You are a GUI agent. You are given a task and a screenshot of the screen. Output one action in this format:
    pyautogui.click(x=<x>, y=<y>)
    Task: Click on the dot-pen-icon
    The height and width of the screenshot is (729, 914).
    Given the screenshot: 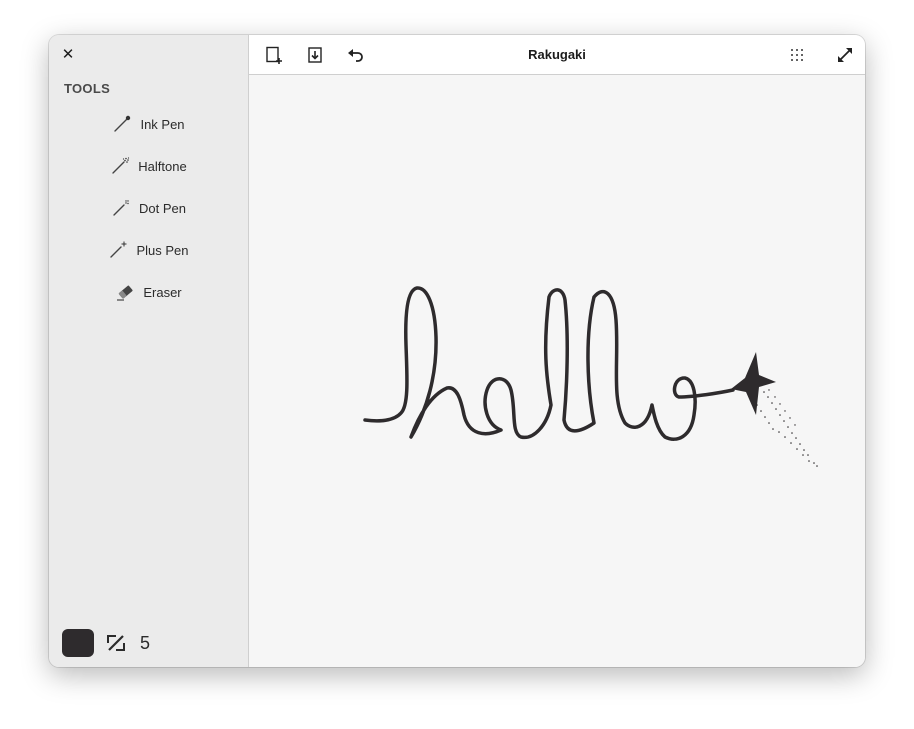 What is the action you would take?
    pyautogui.click(x=121, y=208)
    